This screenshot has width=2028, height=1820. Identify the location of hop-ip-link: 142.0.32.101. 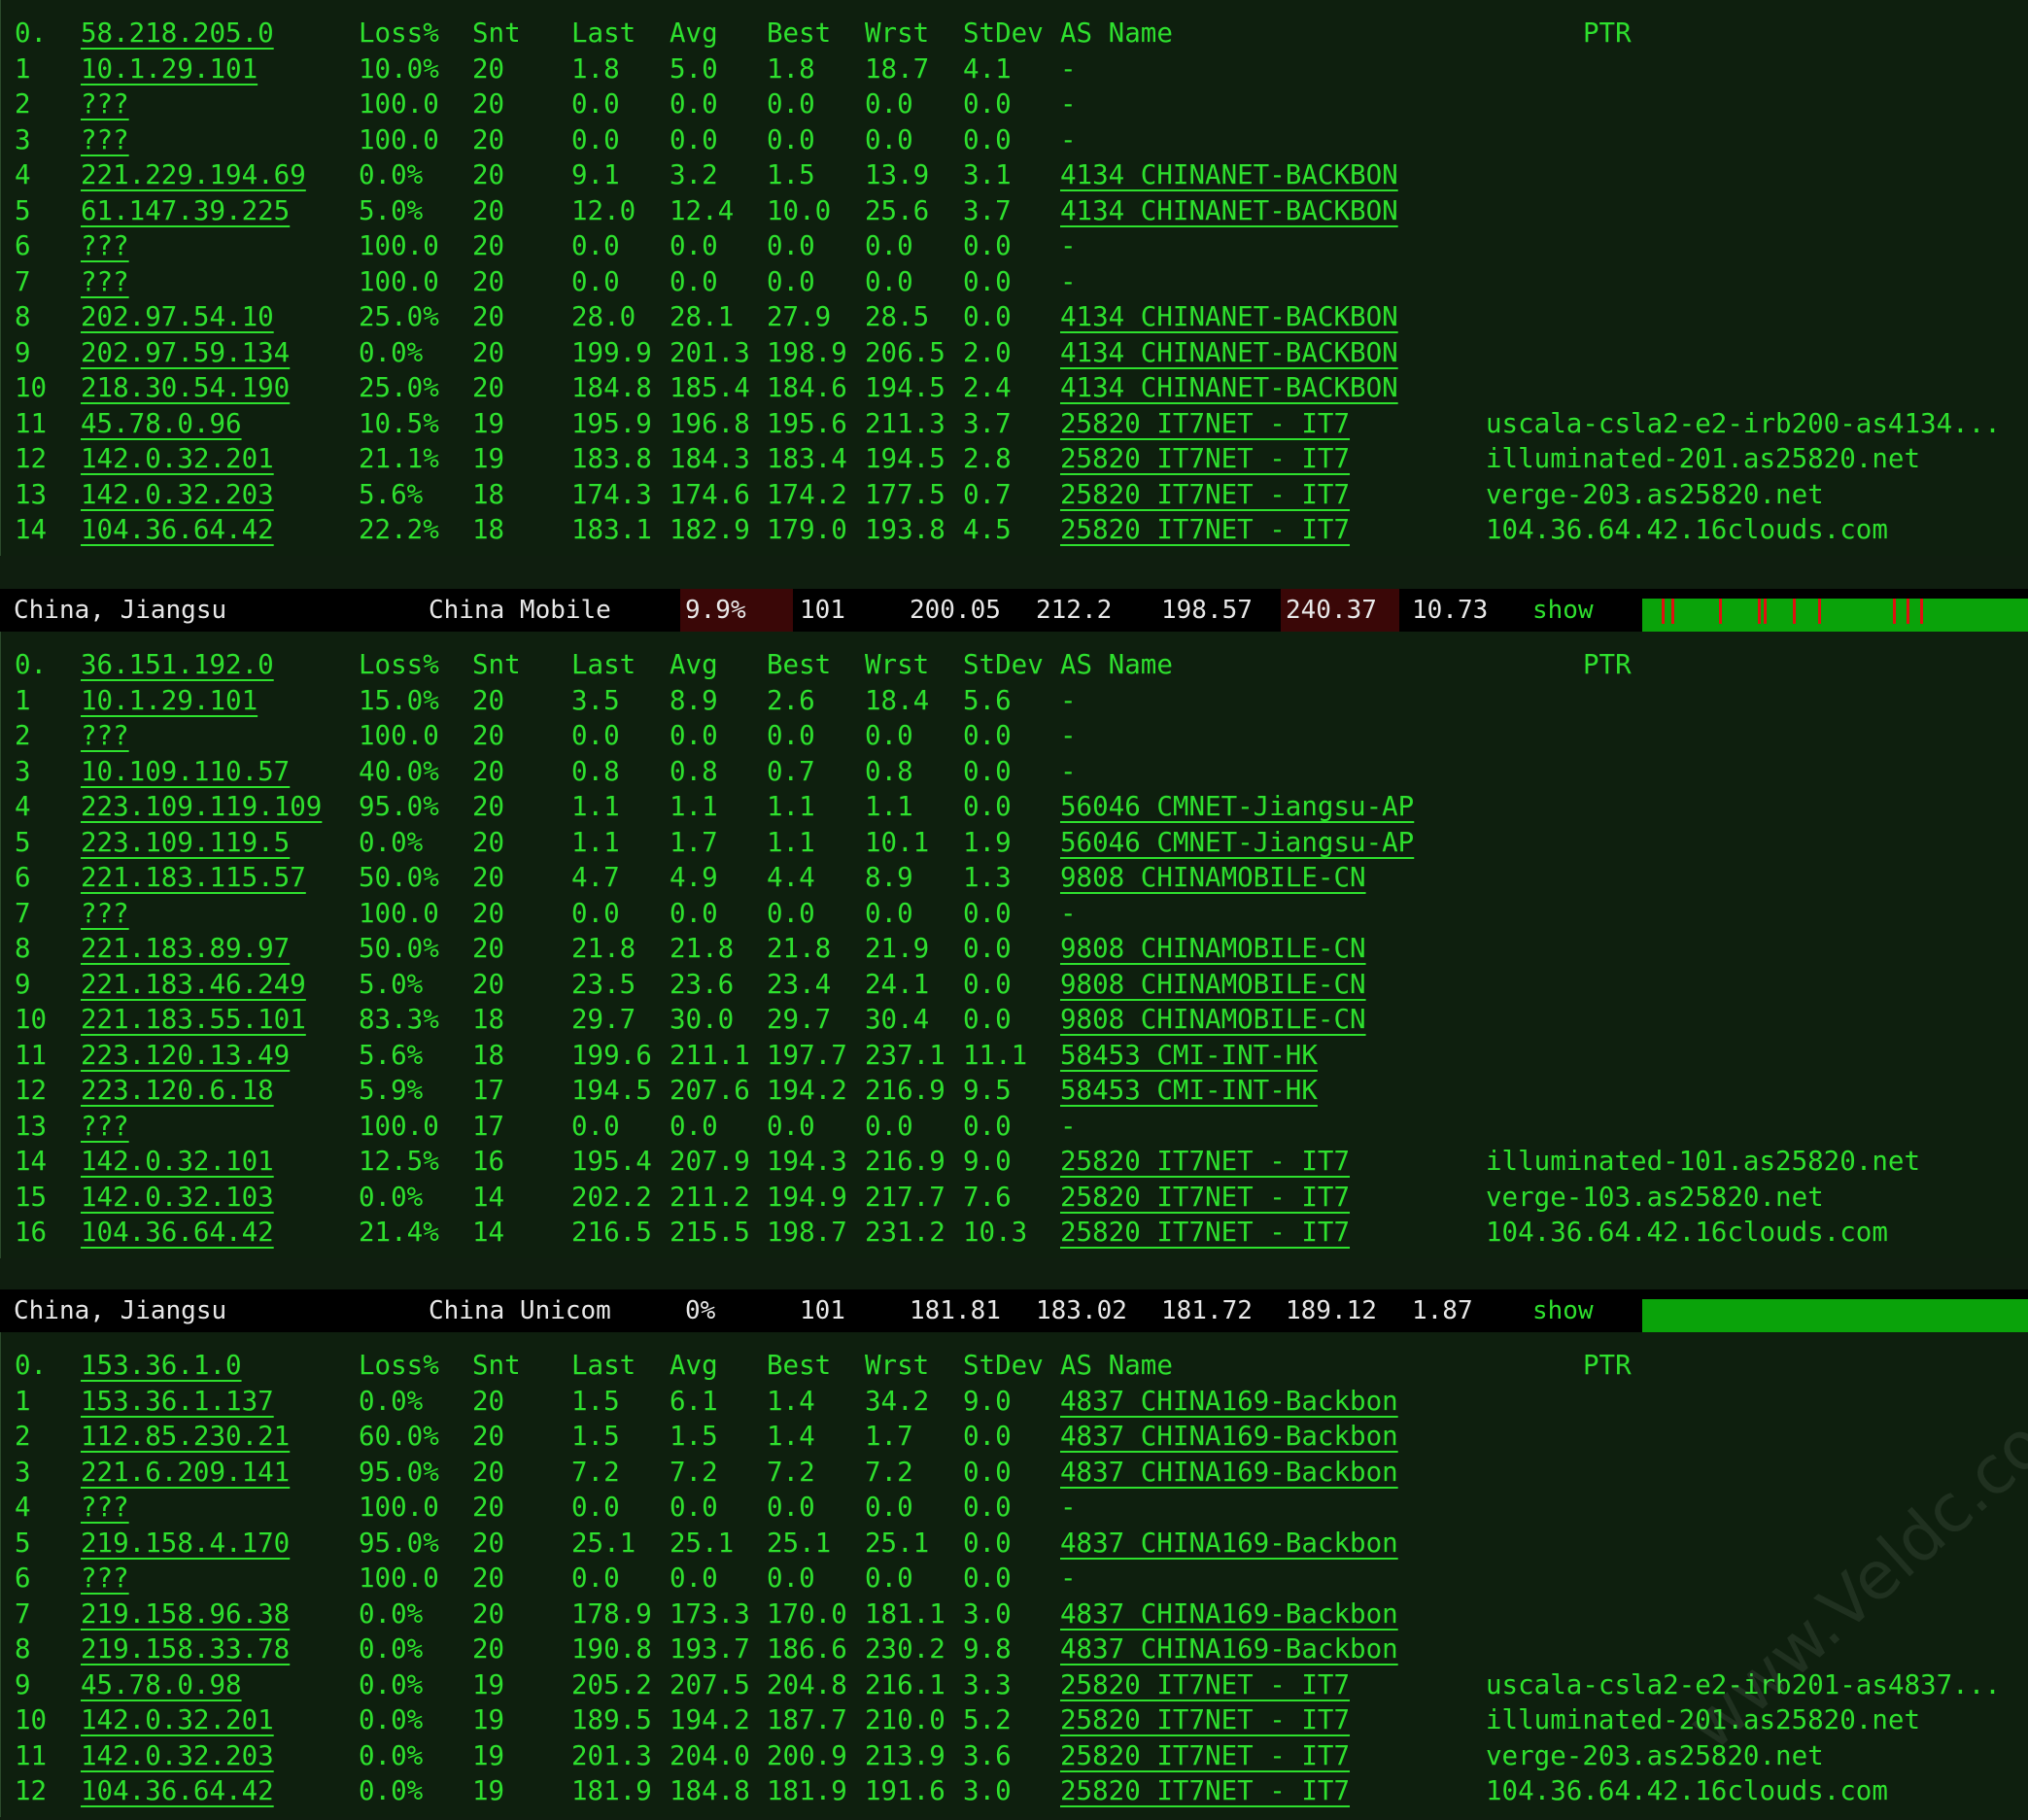
(177, 1162).